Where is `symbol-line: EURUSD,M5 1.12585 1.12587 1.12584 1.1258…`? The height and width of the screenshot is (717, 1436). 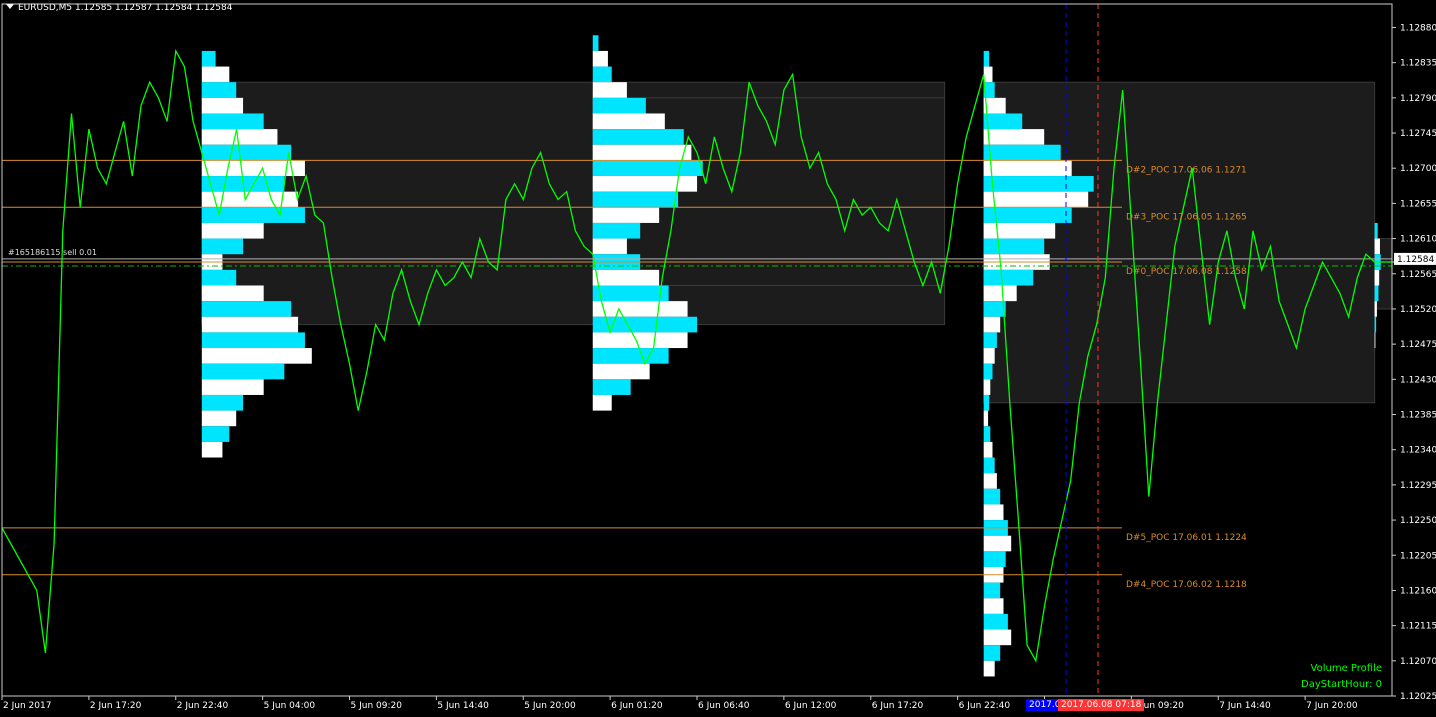
symbol-line: EURUSD,M5 1.12585 1.12587 1.12584 1.1258… is located at coordinates (125, 8).